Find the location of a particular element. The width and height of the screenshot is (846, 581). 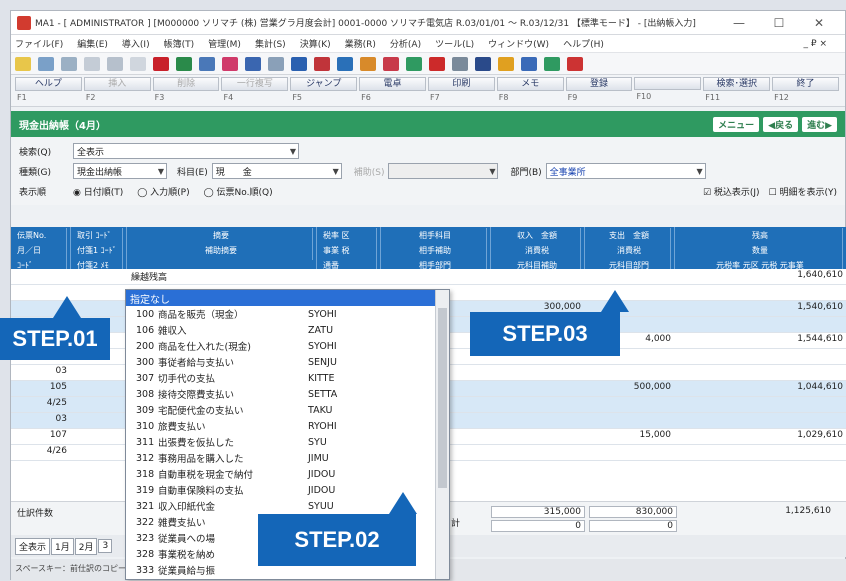

menu-manage: 管理(M) is located at coordinates (224, 43).